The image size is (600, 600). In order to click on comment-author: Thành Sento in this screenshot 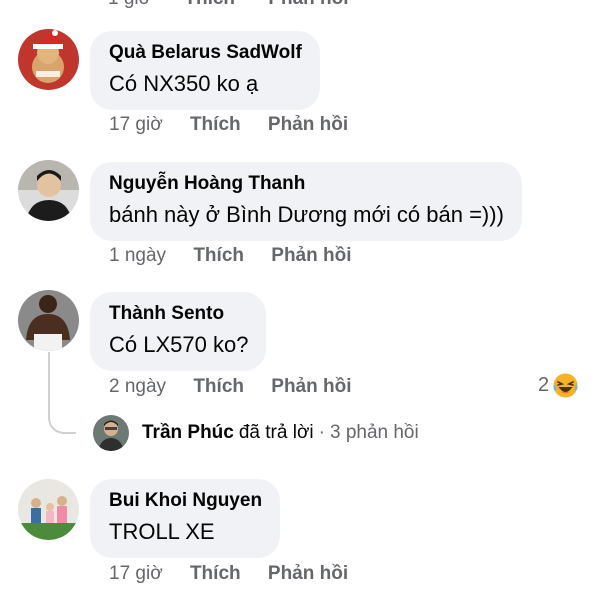, I will do `click(178, 314)`.